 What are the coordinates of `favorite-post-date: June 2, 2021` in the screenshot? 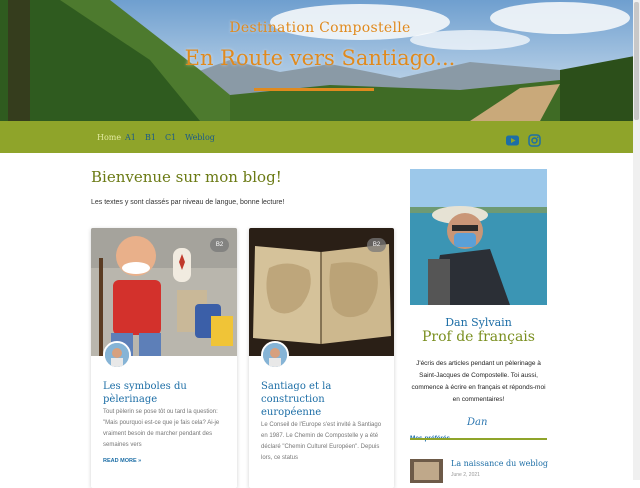 It's located at (465, 475).